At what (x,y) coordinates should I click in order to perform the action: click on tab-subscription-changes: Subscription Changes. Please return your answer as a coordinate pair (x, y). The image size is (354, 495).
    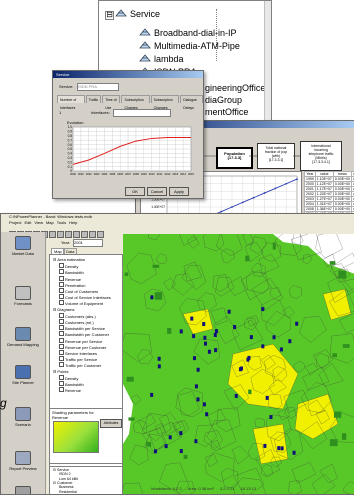
    Looking at the image, I should click on (165, 99).